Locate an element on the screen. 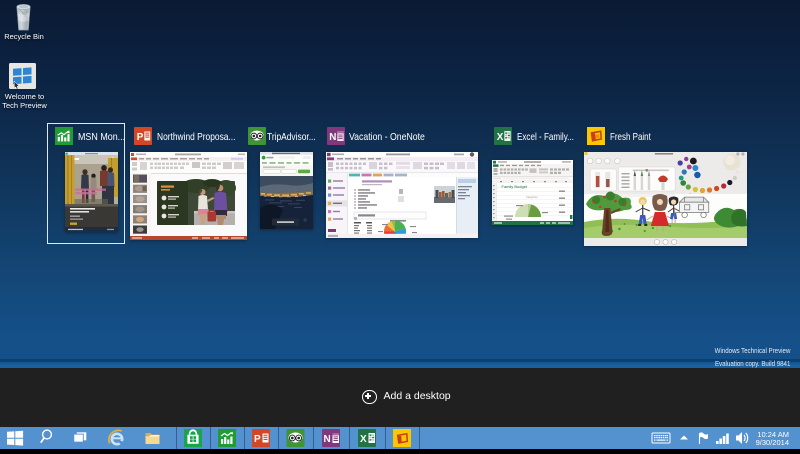  svg-text: Family Budget is located at coordinates (515, 186).